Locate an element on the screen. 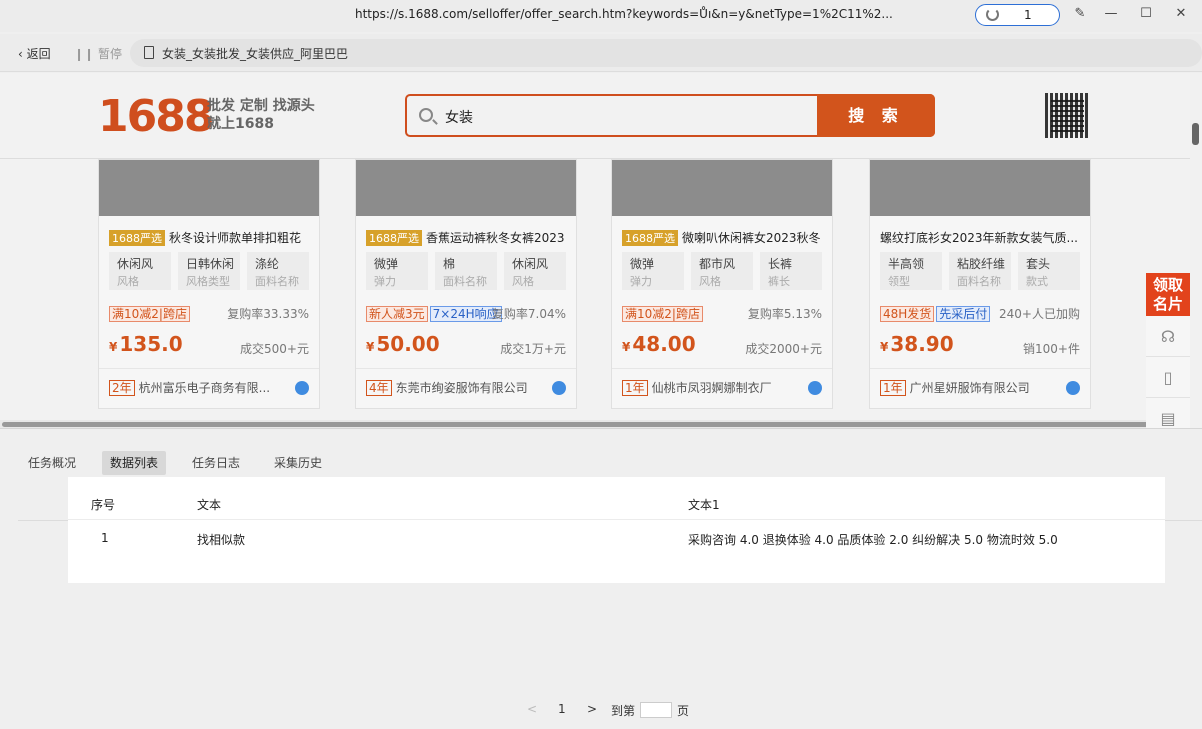  attribute-key: 裤长 is located at coordinates (779, 281).